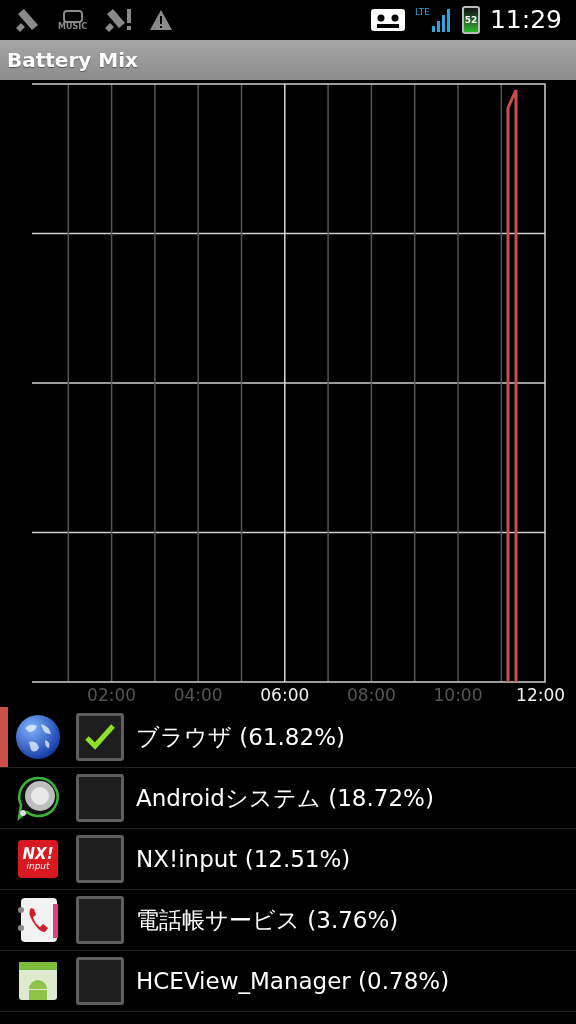  I want to click on app-row: ブラウザ (61.82%), so click(288, 737).